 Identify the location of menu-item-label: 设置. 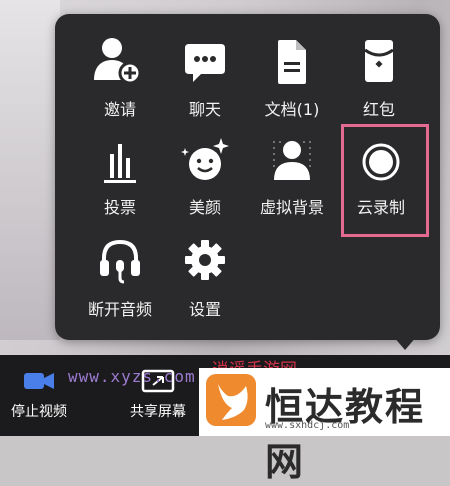
(204, 309).